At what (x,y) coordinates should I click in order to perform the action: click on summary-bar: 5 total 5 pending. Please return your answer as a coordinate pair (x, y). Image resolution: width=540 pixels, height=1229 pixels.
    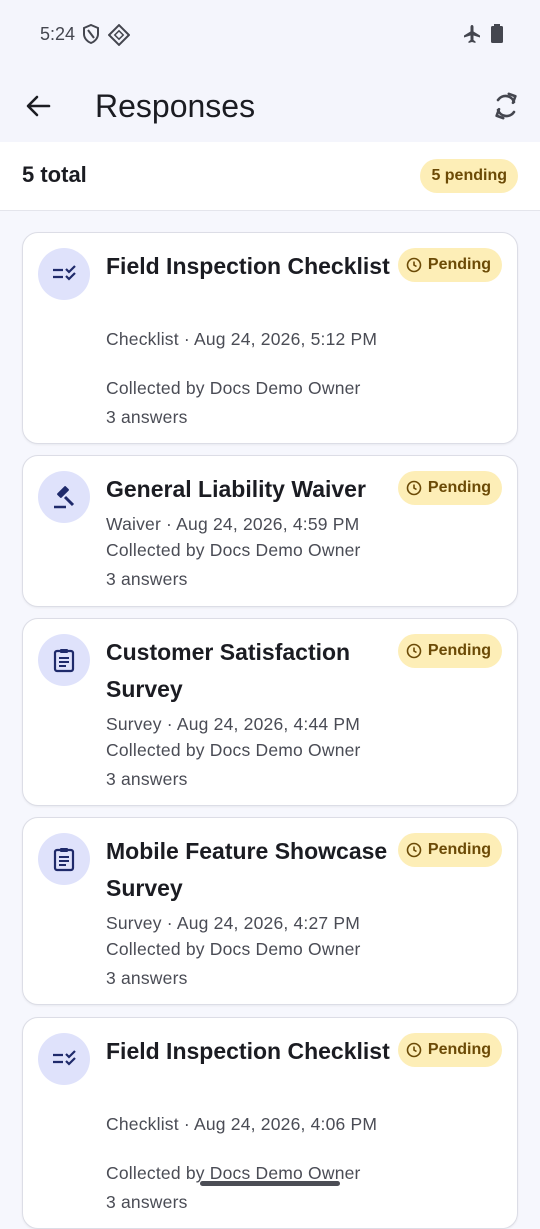
    Looking at the image, I should click on (270, 176).